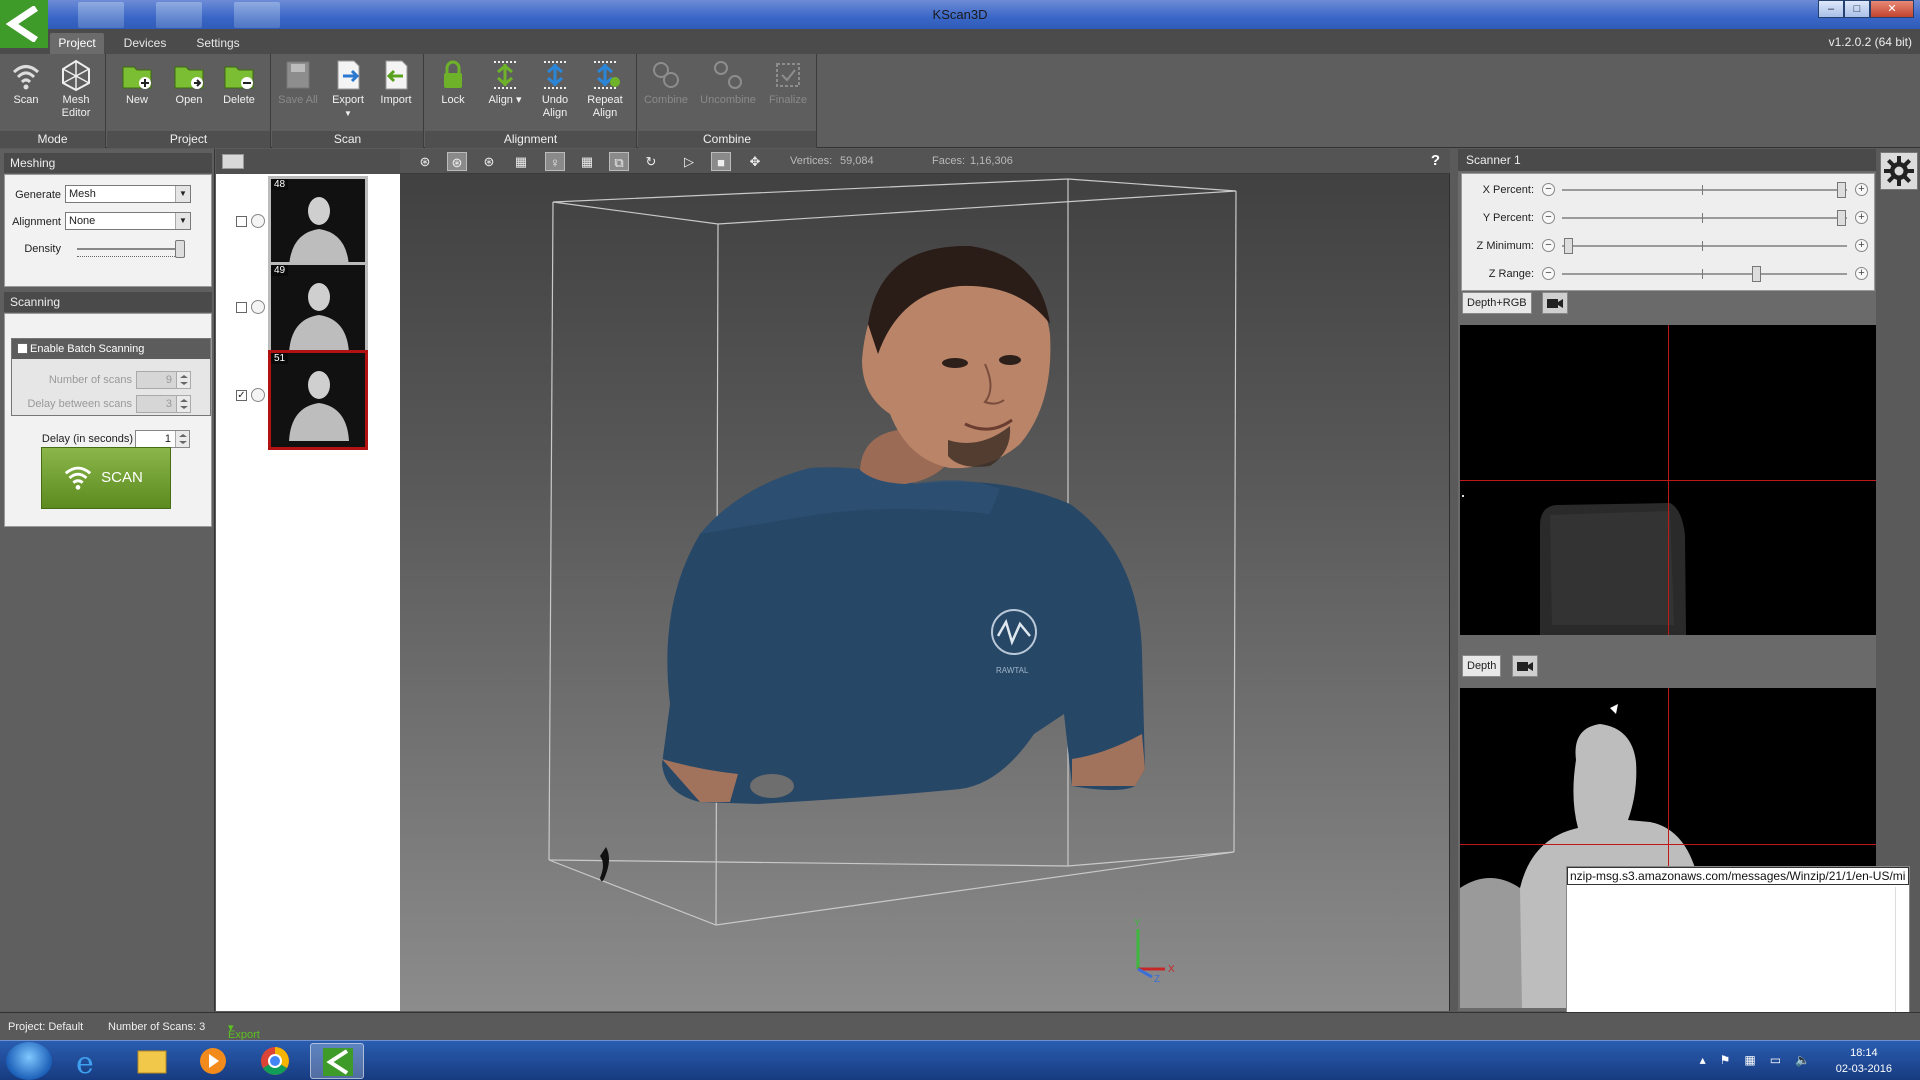 The image size is (1920, 1080). I want to click on color-grid-icon: ▦, so click(587, 161).